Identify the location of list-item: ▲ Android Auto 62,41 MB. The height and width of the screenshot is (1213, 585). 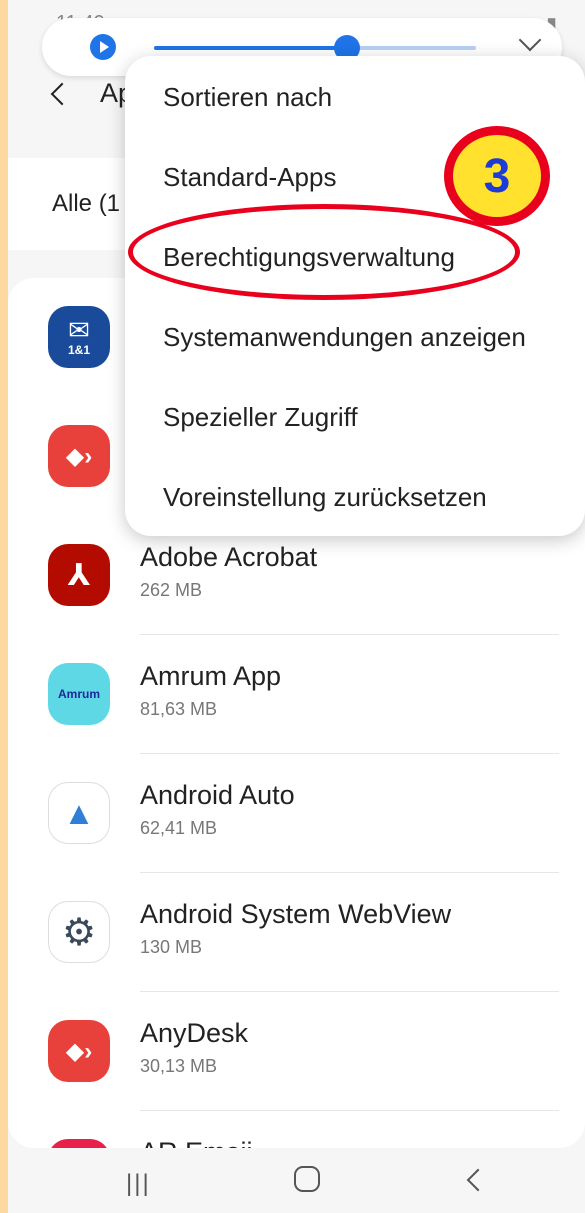
(296, 813).